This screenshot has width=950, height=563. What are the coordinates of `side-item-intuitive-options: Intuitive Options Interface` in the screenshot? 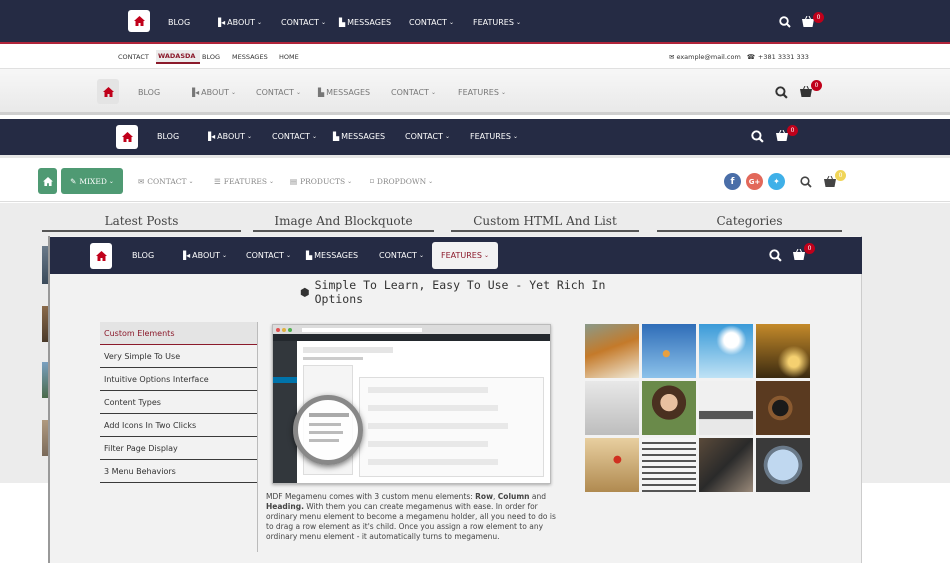 It's located at (178, 379).